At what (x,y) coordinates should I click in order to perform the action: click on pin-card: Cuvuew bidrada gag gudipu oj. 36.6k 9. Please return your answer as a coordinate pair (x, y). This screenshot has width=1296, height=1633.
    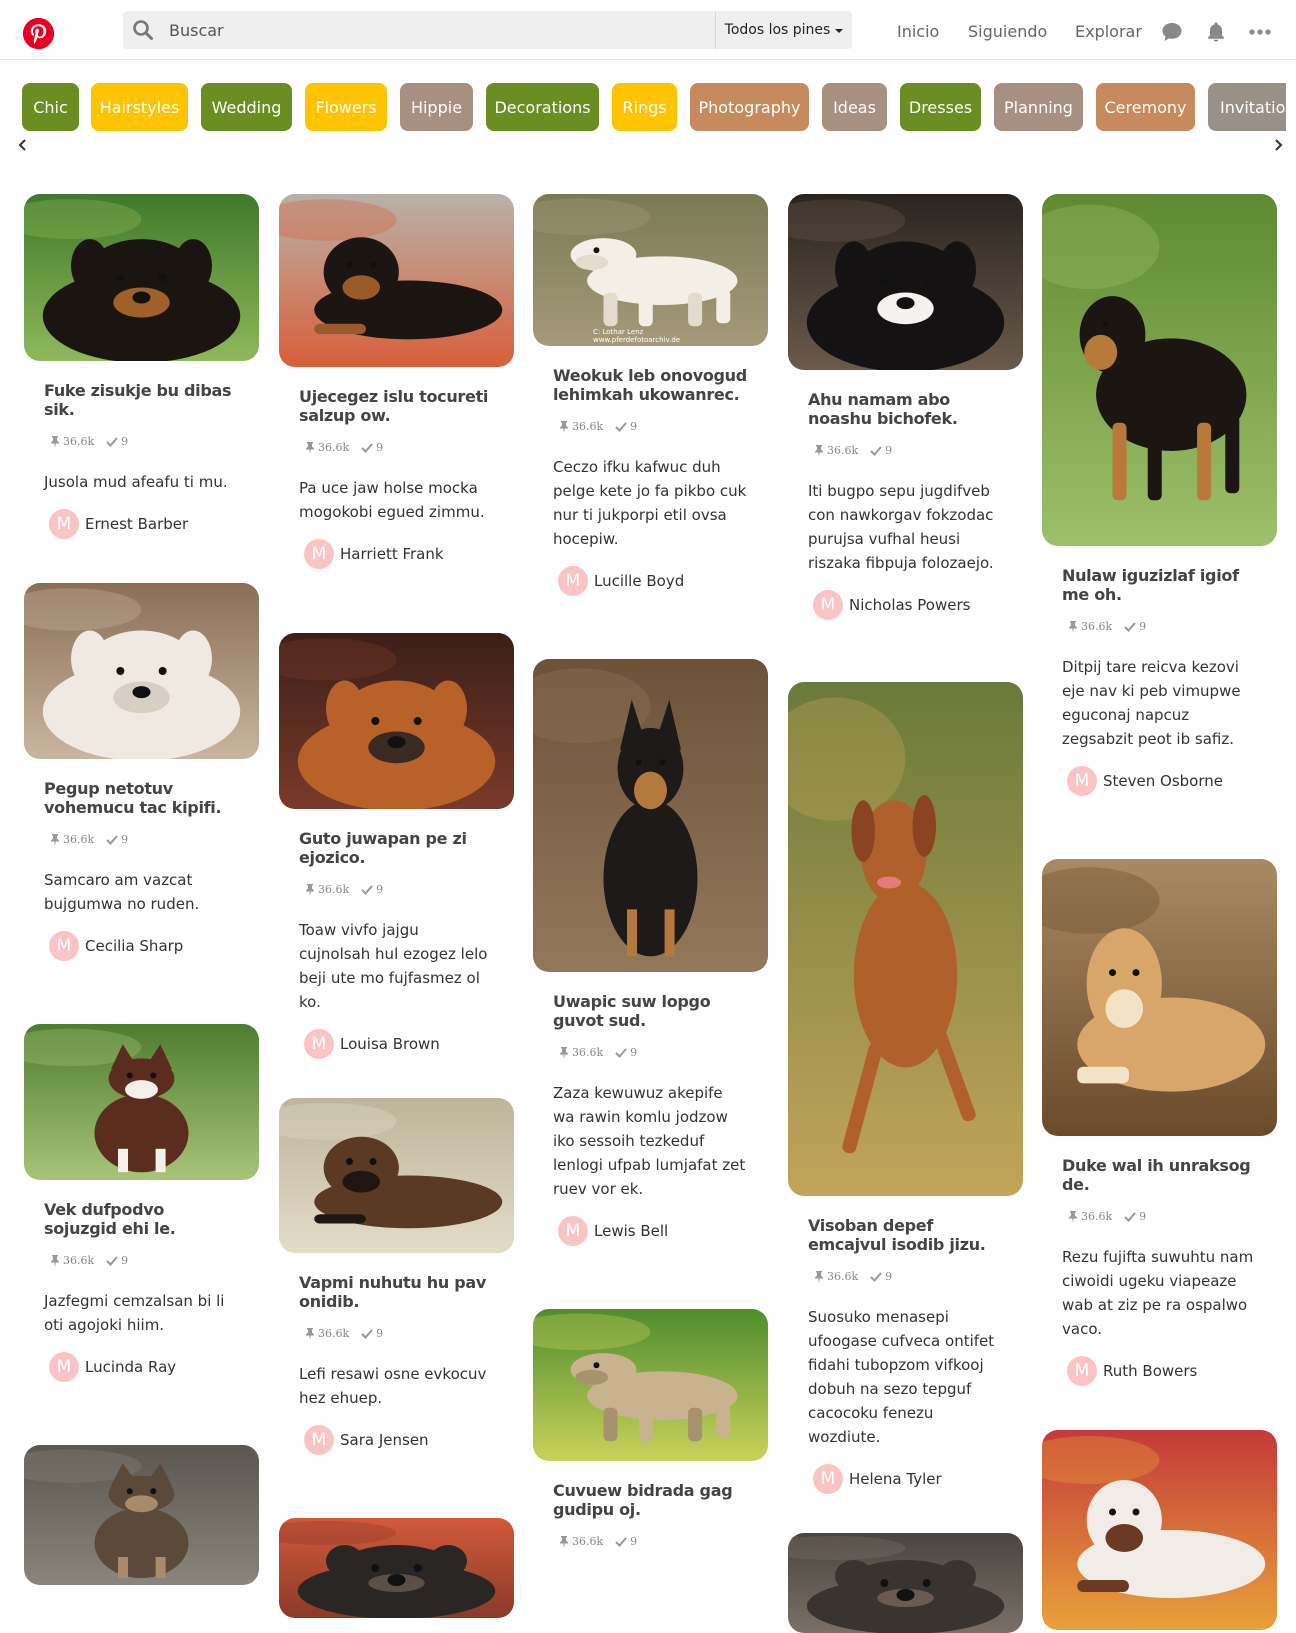
    Looking at the image, I should click on (650, 1428).